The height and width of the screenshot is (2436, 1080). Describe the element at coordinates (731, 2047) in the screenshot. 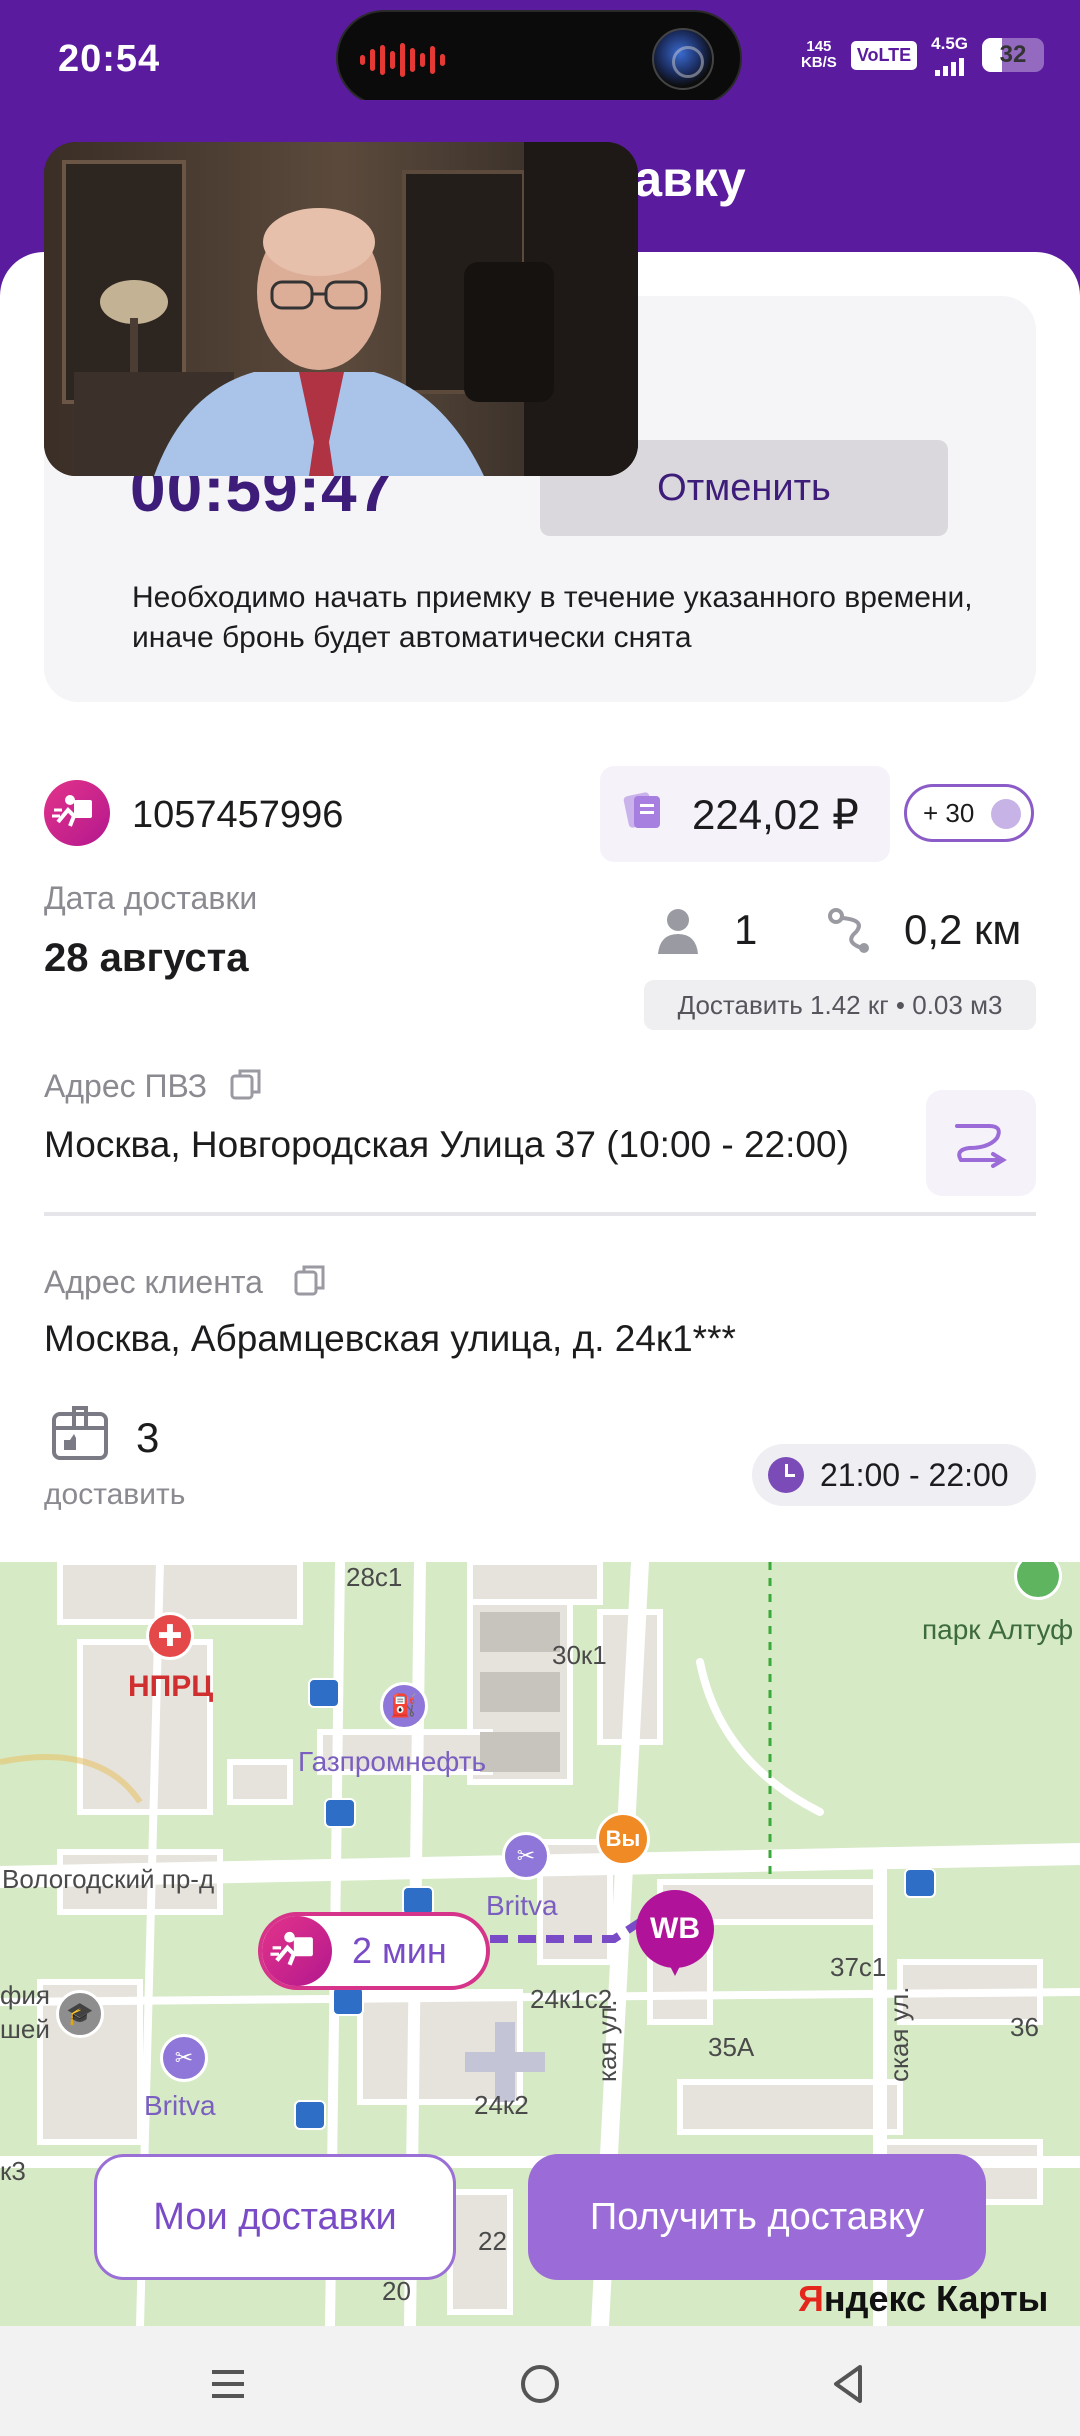

I see `map-label: 35А` at that location.